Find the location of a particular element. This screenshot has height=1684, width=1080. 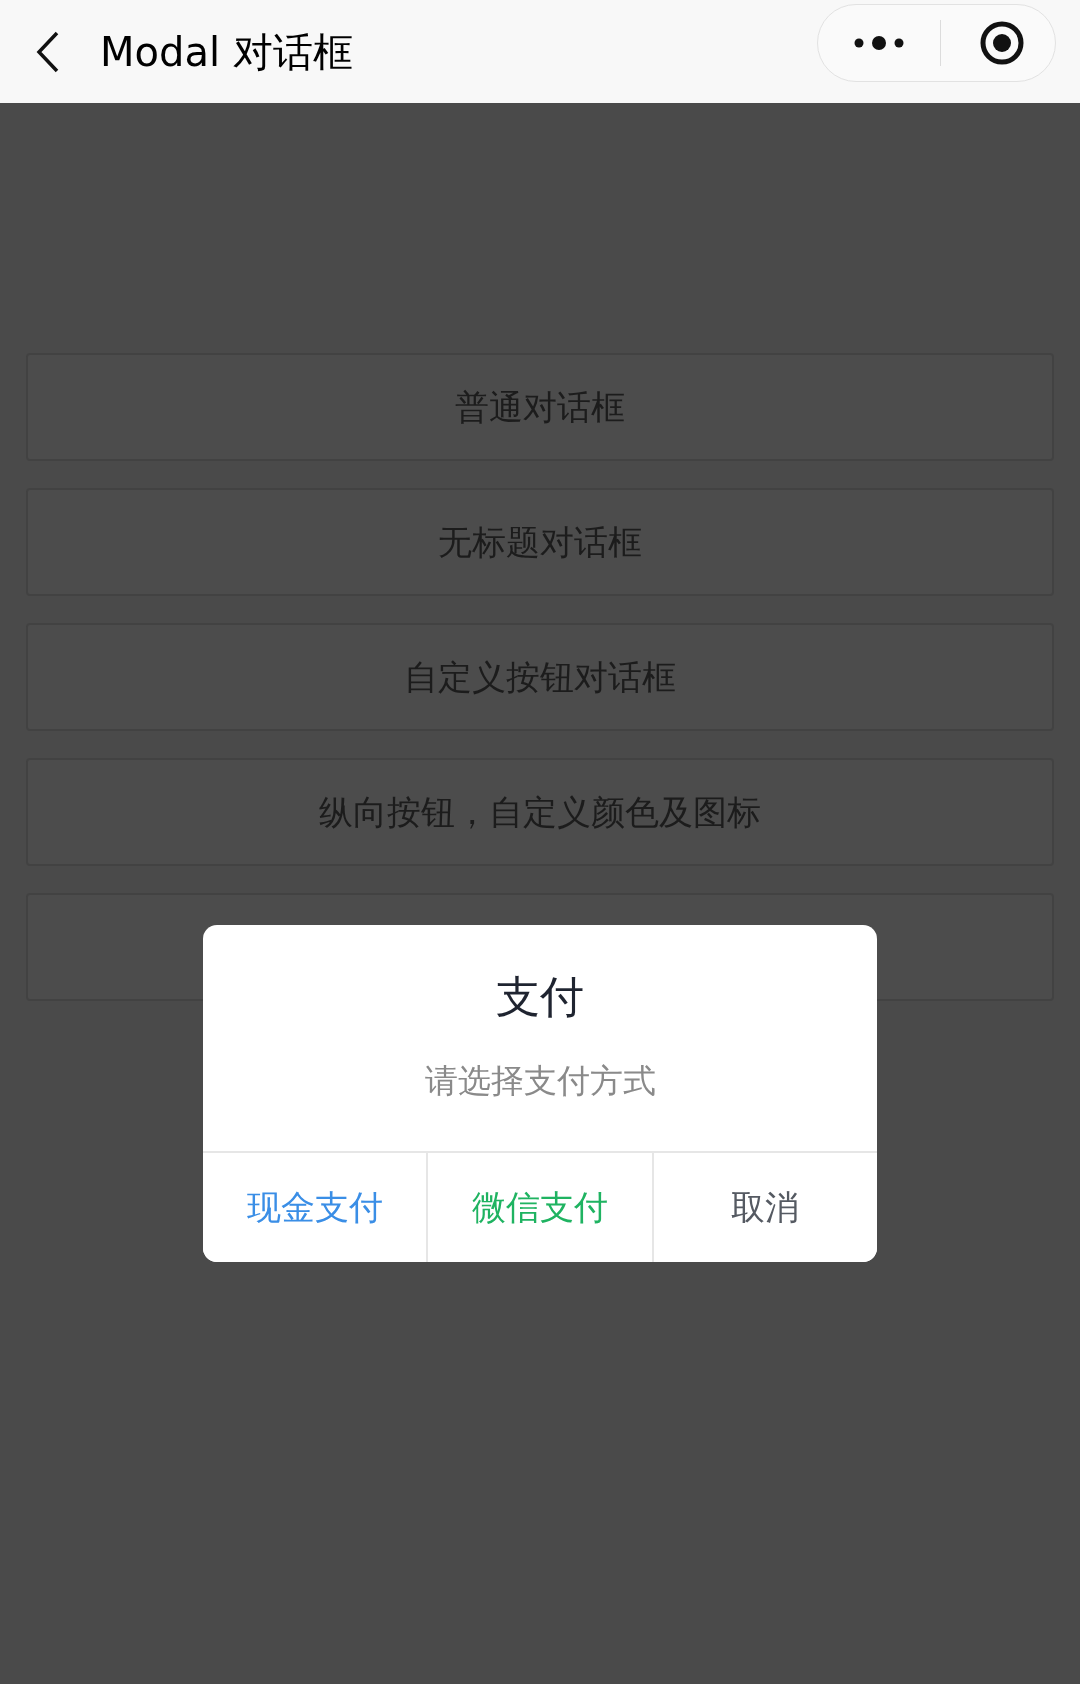

page-title: Modal 对话框 is located at coordinates (226, 52).